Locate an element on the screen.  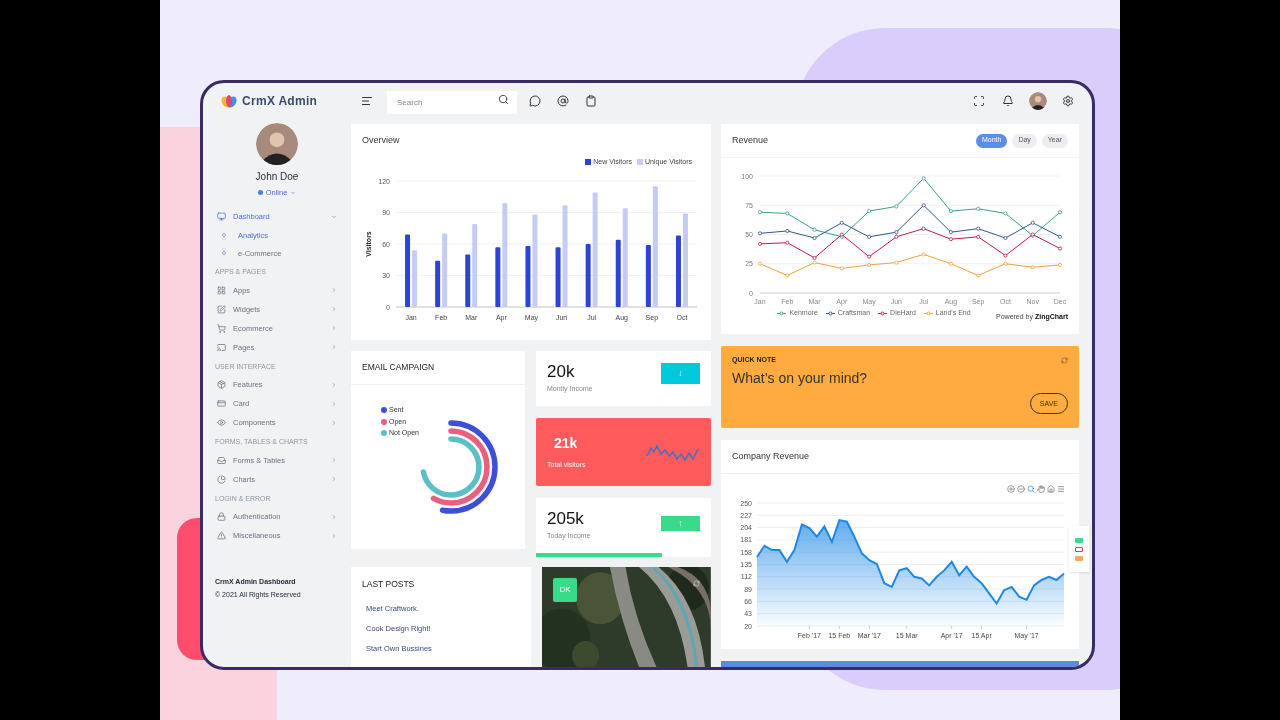
fullscreen-icon is located at coordinates (979, 101).